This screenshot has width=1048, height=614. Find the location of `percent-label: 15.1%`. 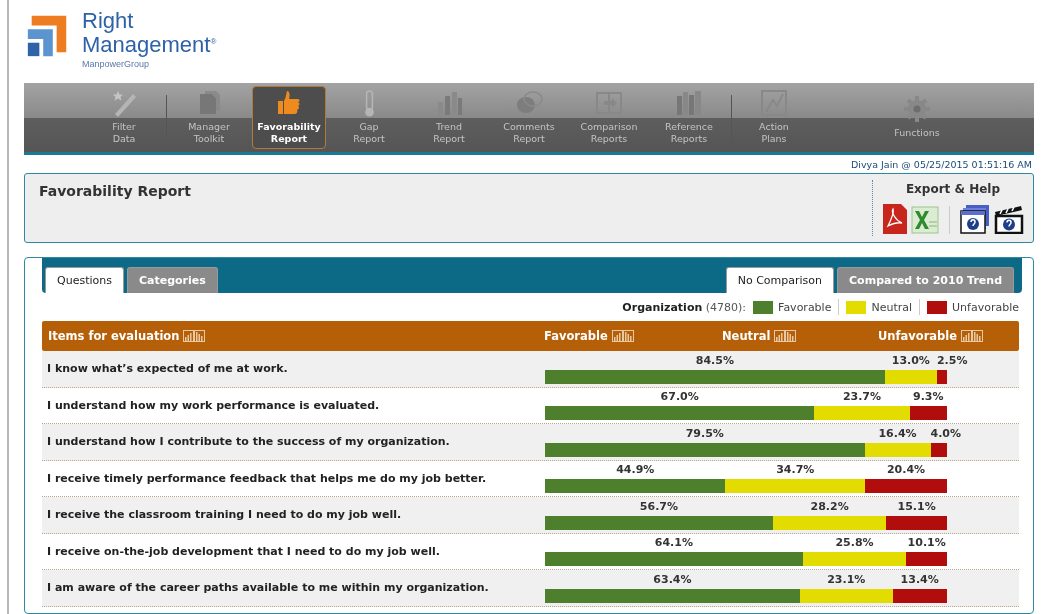

percent-label: 15.1% is located at coordinates (916, 506).